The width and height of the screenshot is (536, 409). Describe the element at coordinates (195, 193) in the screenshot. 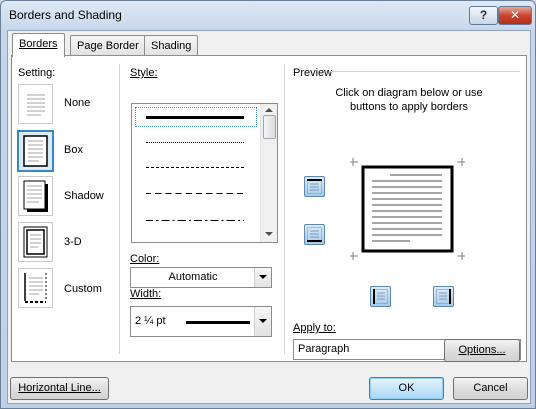

I see `style-item-long-dashed` at that location.